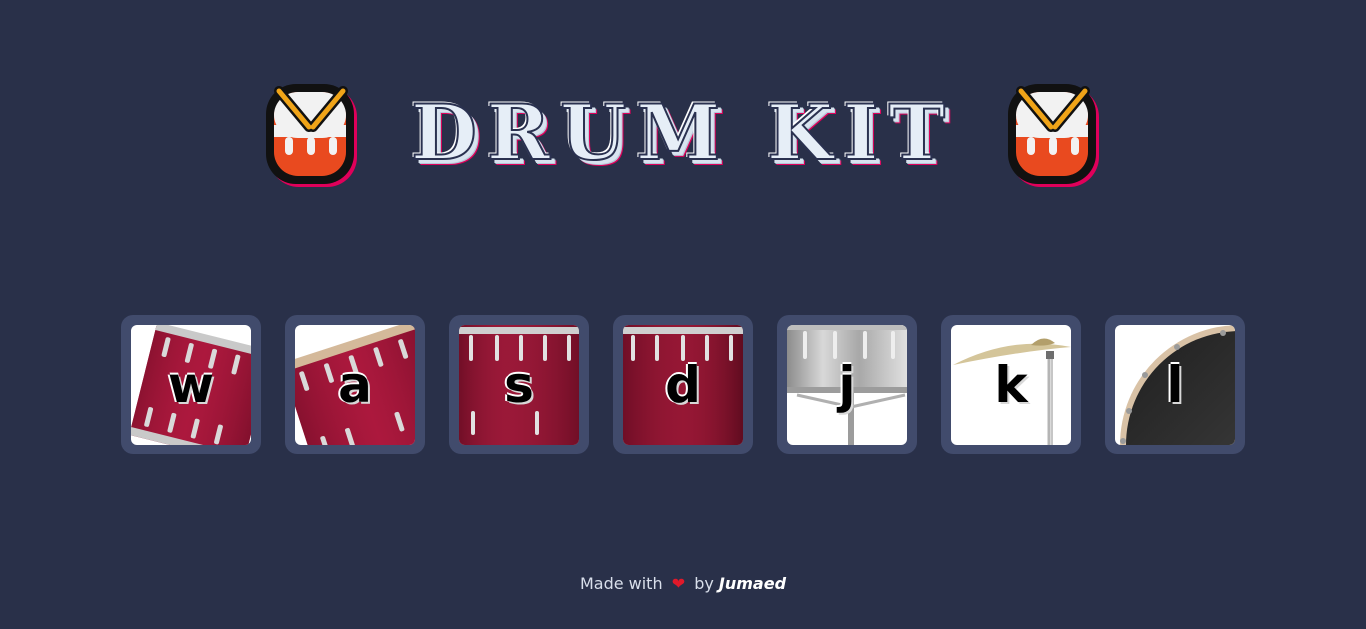 The height and width of the screenshot is (629, 1366). What do you see at coordinates (752, 583) in the screenshot?
I see `author-name: Jumaed` at bounding box center [752, 583].